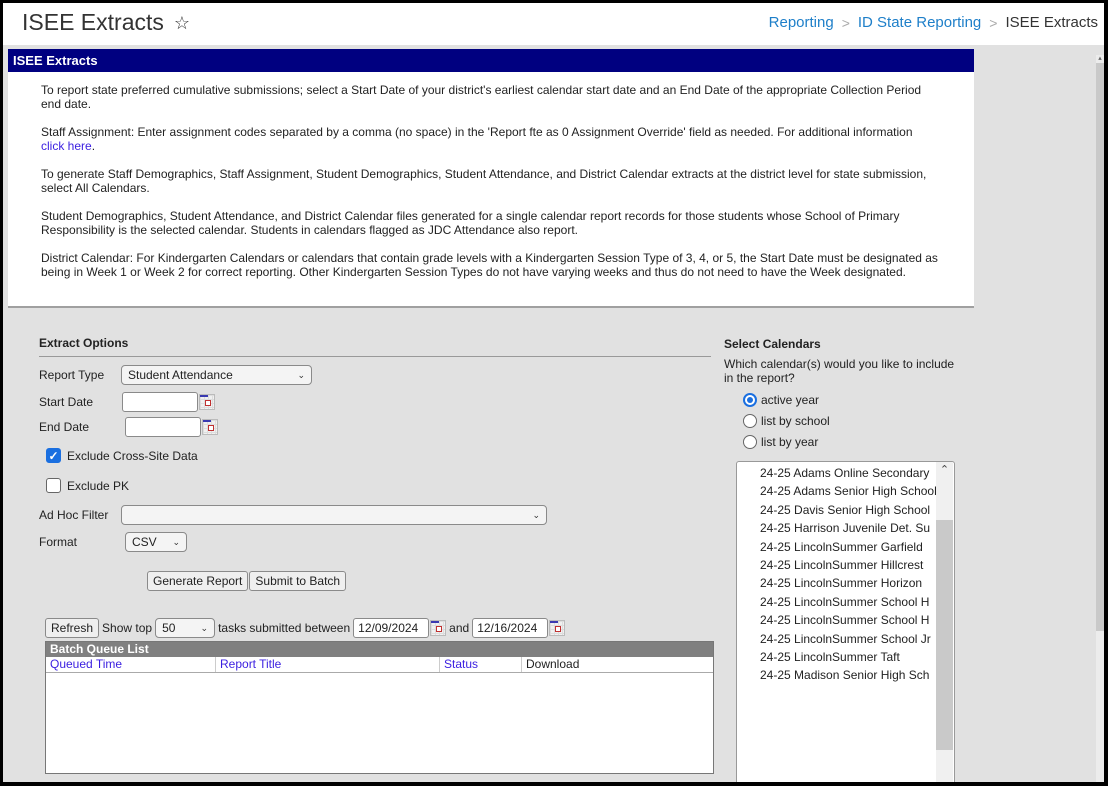 This screenshot has width=1113, height=789. What do you see at coordinates (510, 628) in the screenshot?
I see `batch-to-date-input: 12/16/2024` at bounding box center [510, 628].